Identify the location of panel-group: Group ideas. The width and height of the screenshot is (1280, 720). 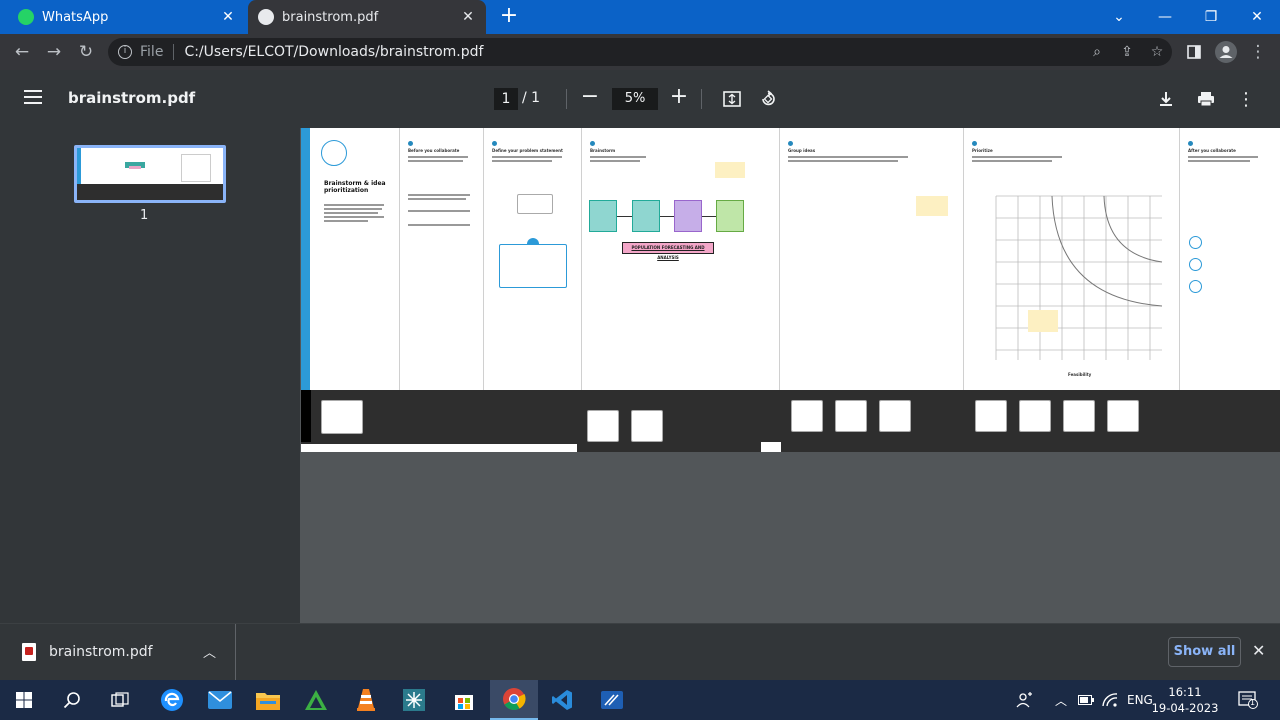
(872, 259).